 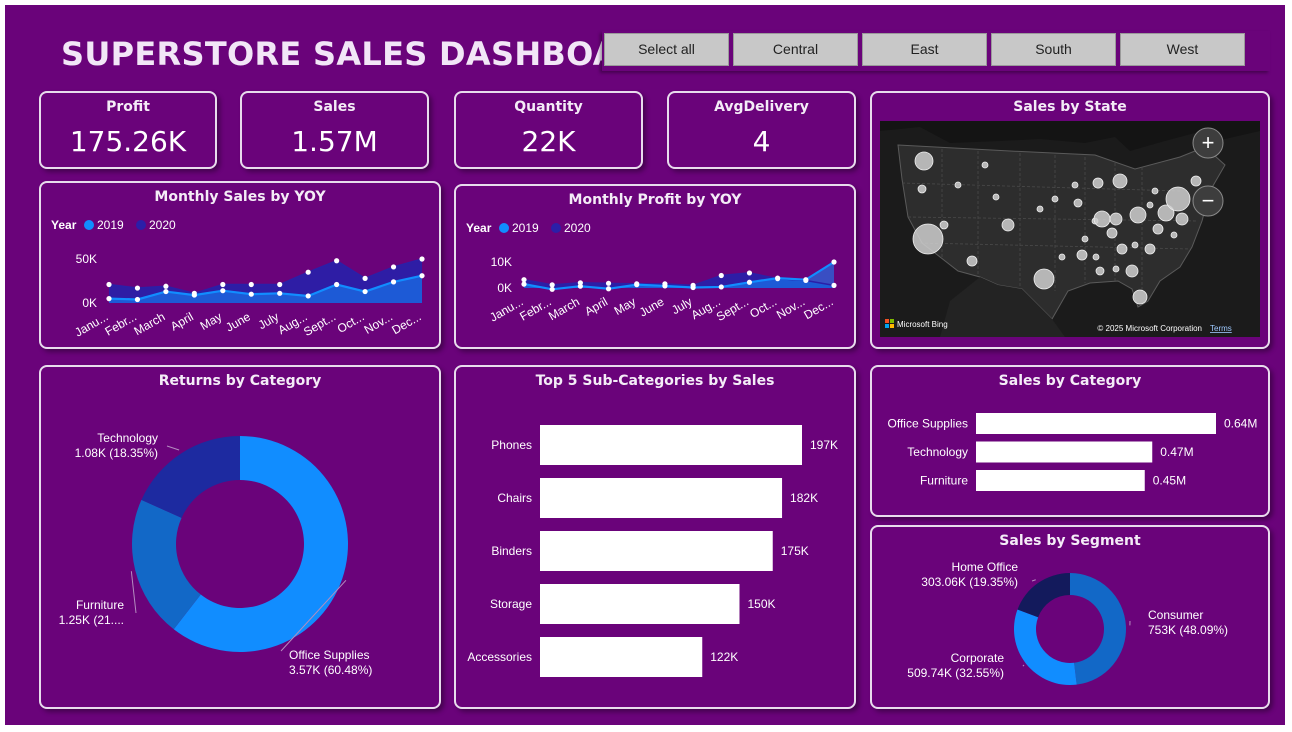 I want to click on bar-office-supplies, so click(x=1096, y=423).